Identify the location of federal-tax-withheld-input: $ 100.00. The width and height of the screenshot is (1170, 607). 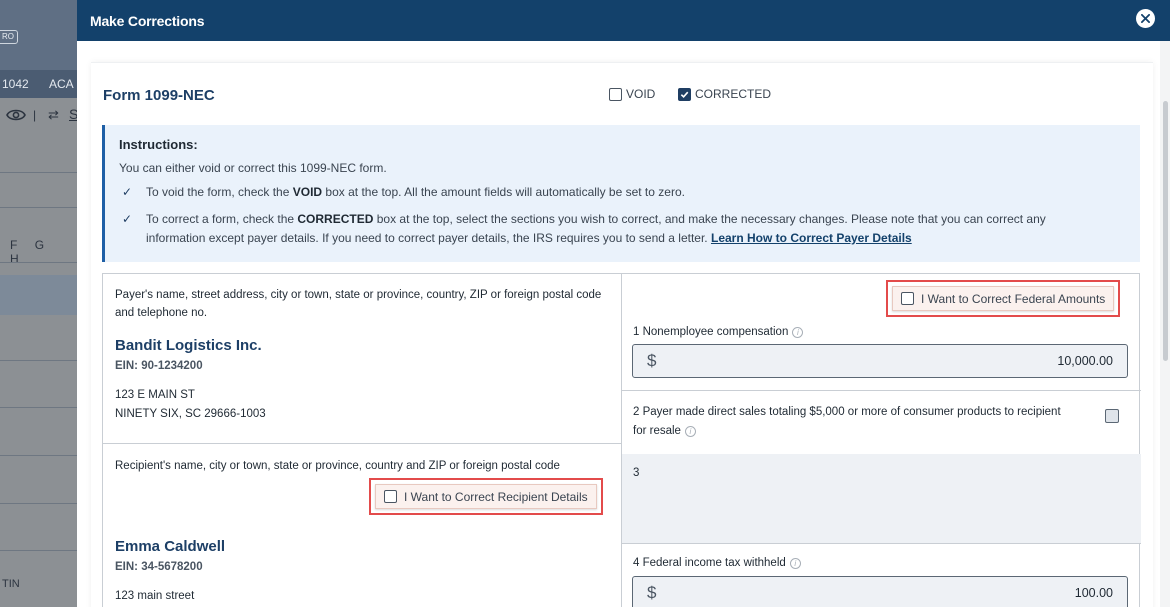
(880, 591).